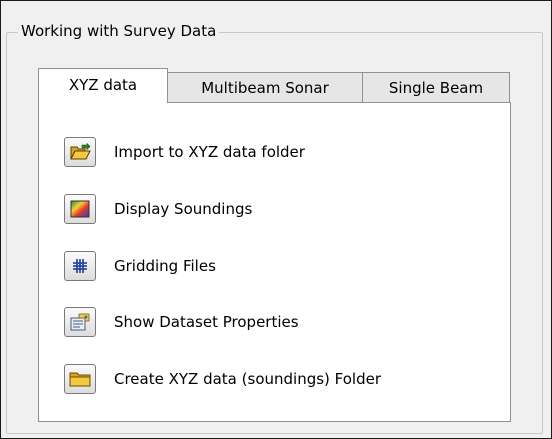 The image size is (552, 439). Describe the element at coordinates (248, 379) in the screenshot. I see `create-folder-label: Create XYZ data (soundings) Folder` at that location.